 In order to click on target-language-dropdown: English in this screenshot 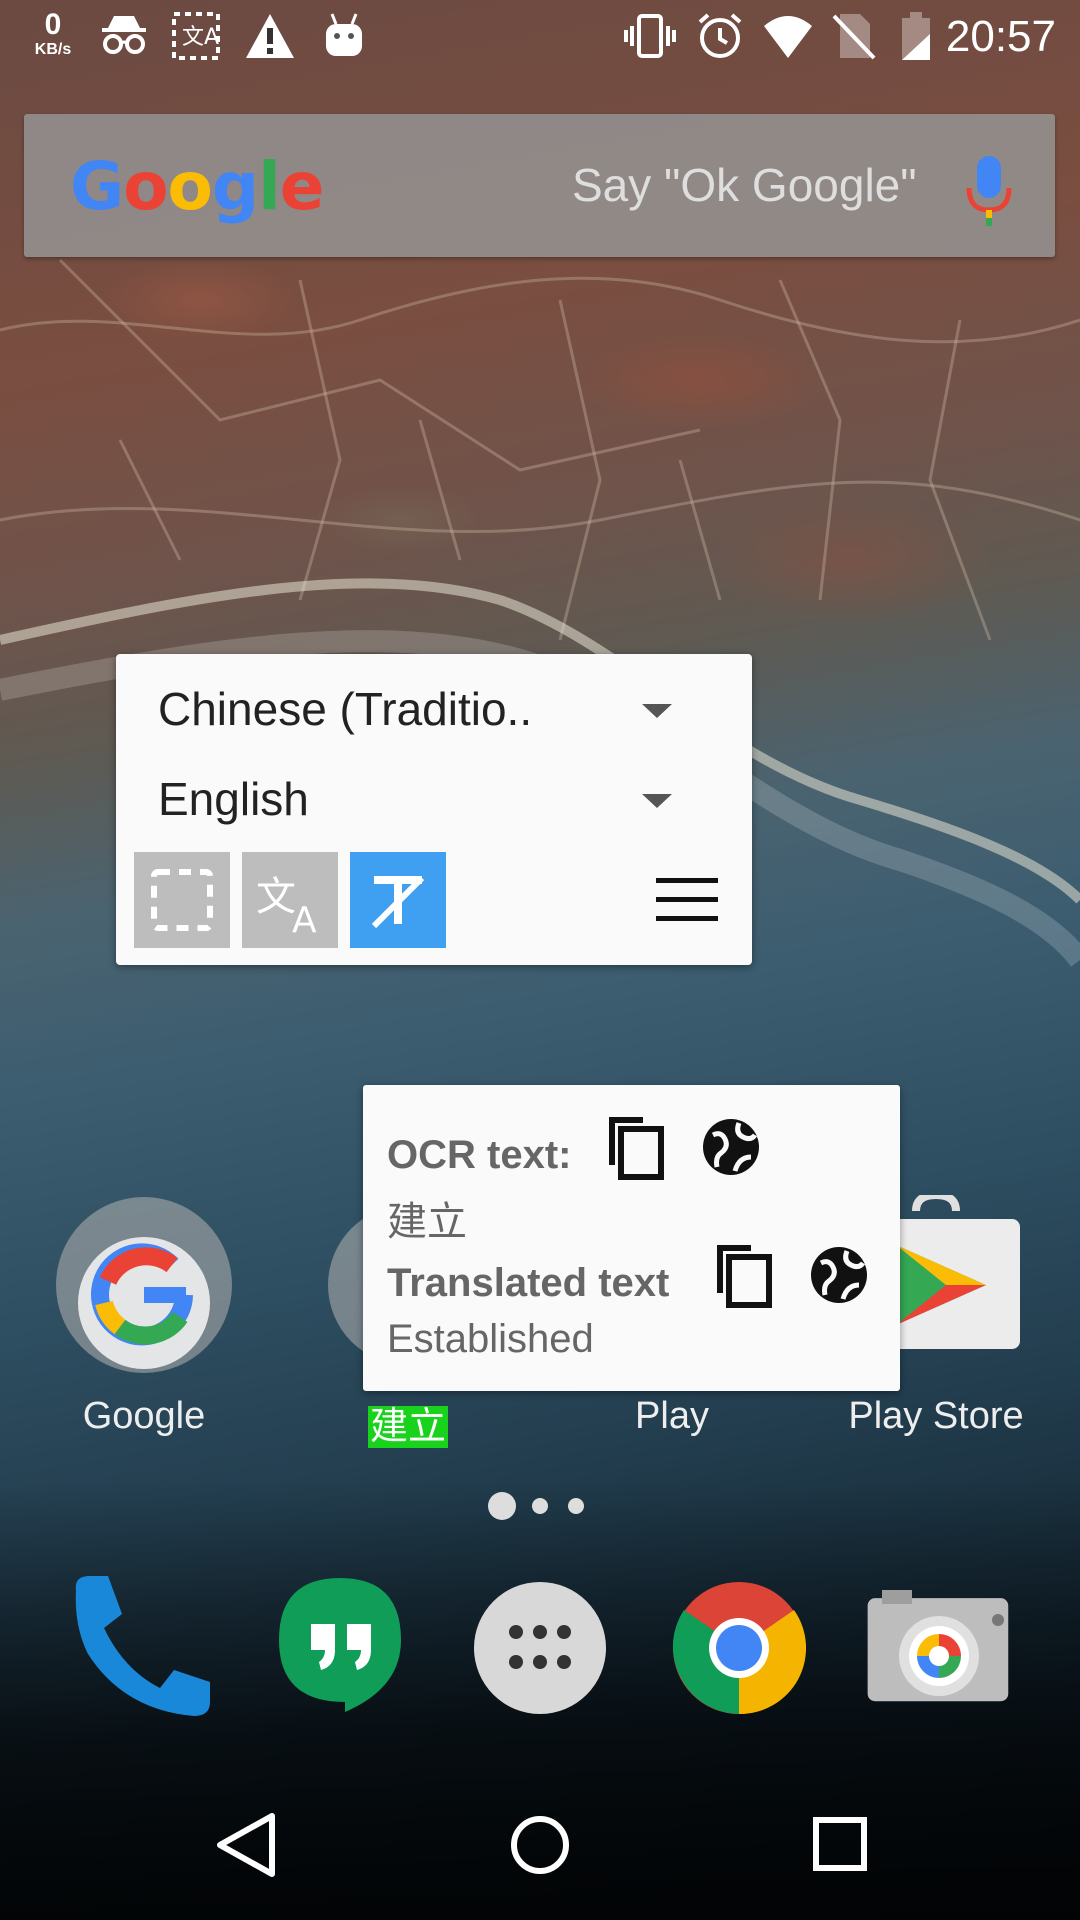, I will do `click(438, 799)`.